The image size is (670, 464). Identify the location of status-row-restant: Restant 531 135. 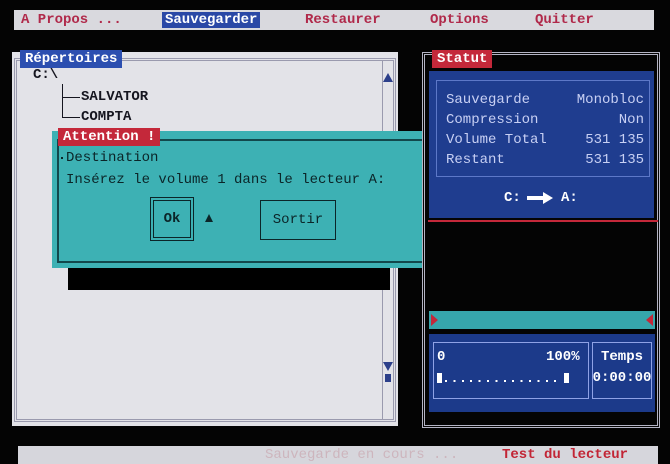
(545, 160).